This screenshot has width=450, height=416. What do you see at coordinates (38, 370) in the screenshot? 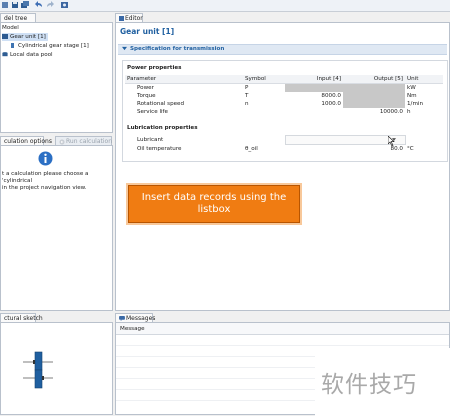
I see `gear-sketch` at bounding box center [38, 370].